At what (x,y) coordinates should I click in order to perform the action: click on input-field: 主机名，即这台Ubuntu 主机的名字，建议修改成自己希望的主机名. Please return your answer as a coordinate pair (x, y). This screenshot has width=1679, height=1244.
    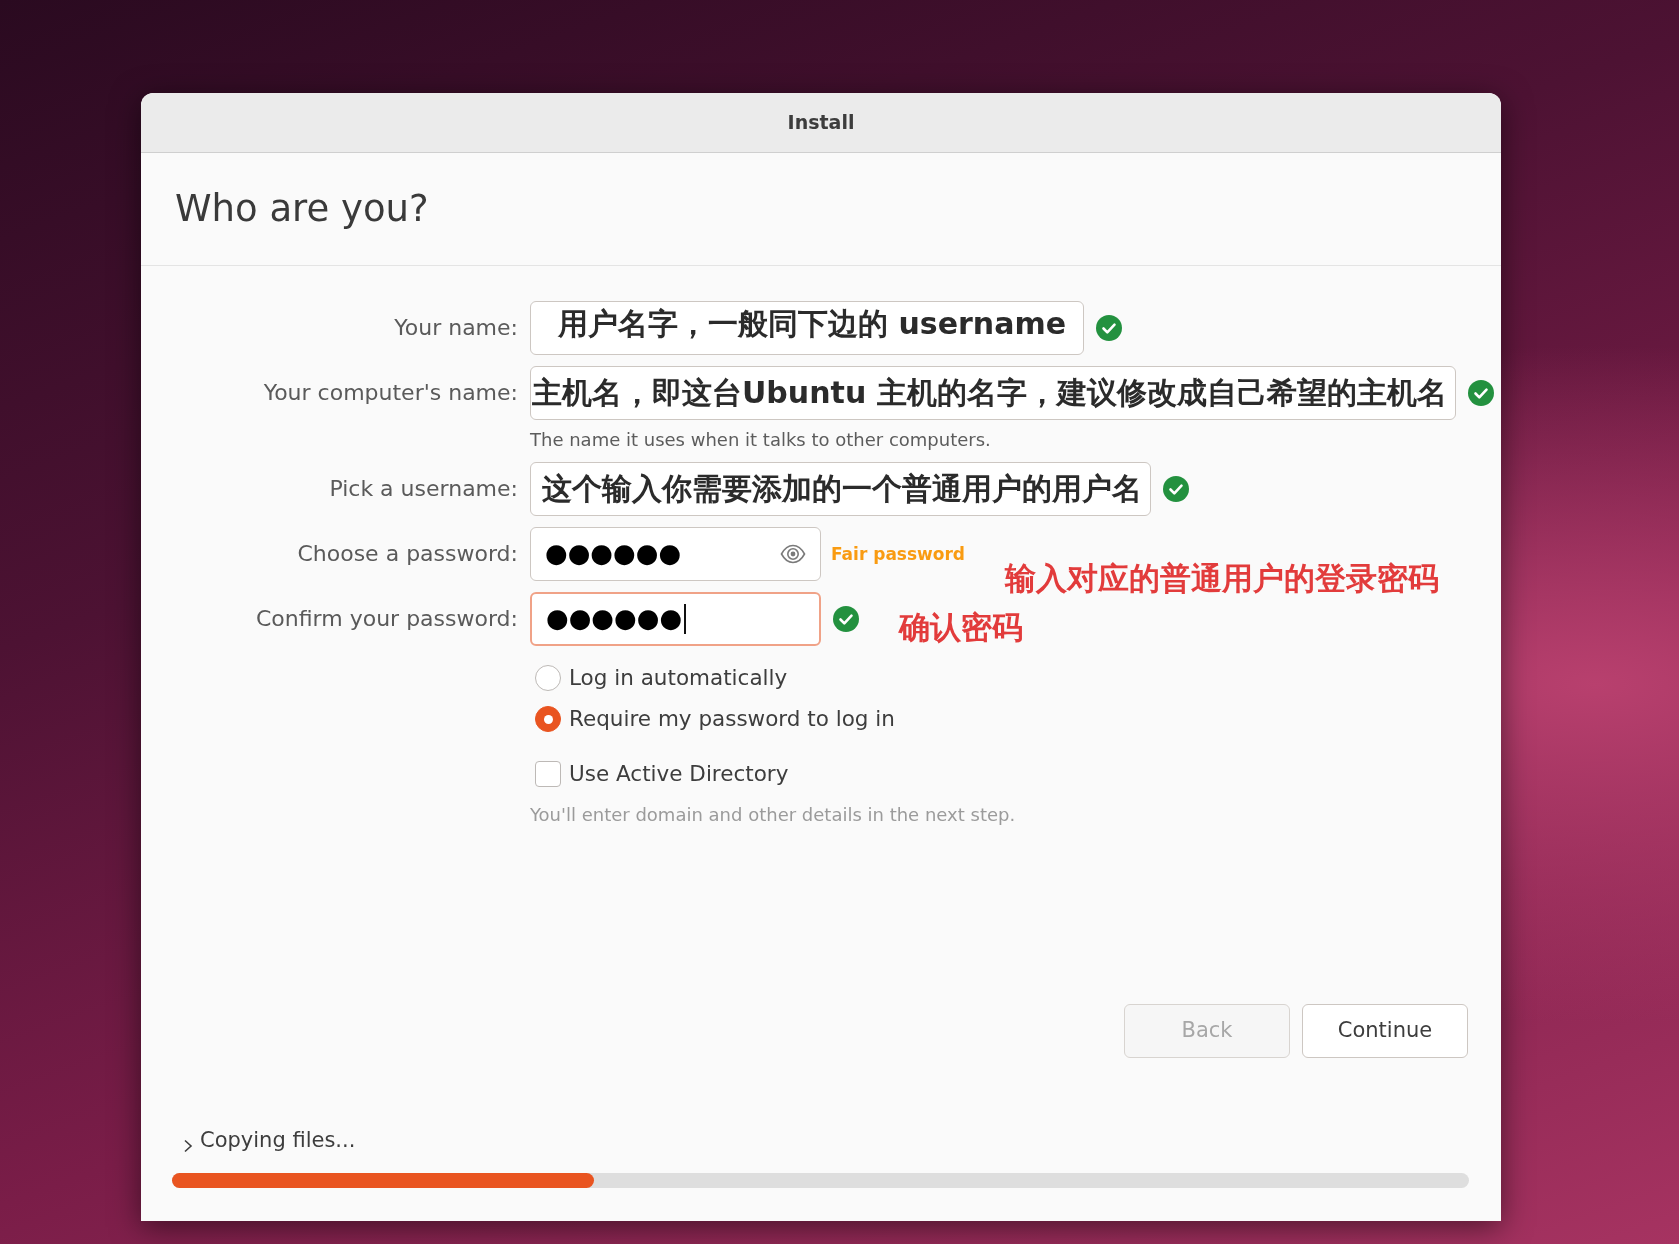
    Looking at the image, I should click on (993, 393).